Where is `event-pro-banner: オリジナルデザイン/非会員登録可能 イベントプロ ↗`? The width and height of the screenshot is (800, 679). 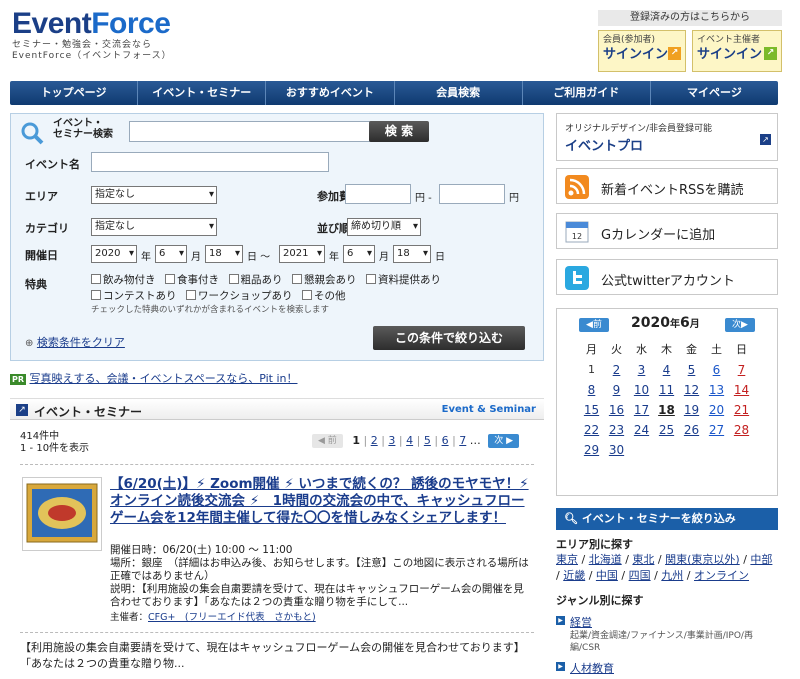 event-pro-banner: オリジナルデザイン/非会員登録可能 イベントプロ ↗ is located at coordinates (667, 137).